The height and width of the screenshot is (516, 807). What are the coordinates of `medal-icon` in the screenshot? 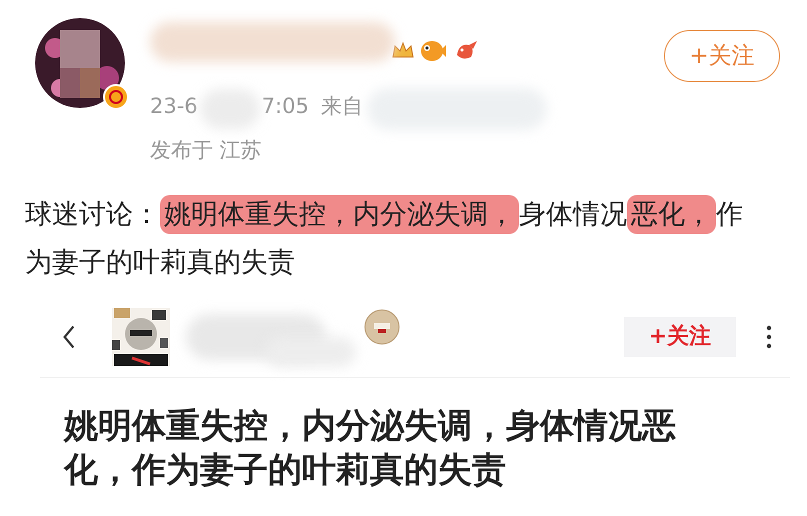 It's located at (382, 326).